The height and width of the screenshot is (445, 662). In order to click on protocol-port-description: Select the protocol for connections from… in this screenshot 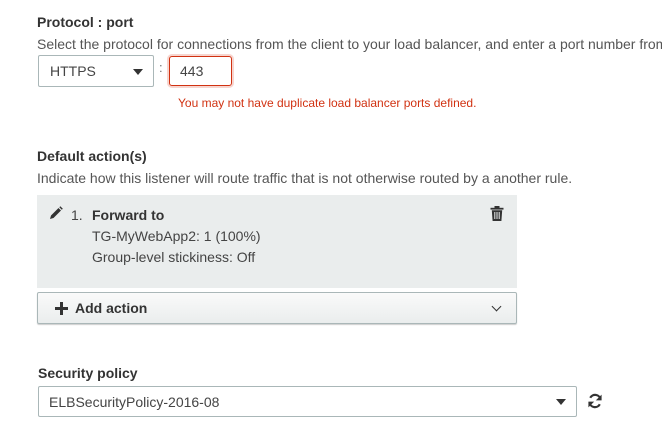, I will do `click(349, 44)`.